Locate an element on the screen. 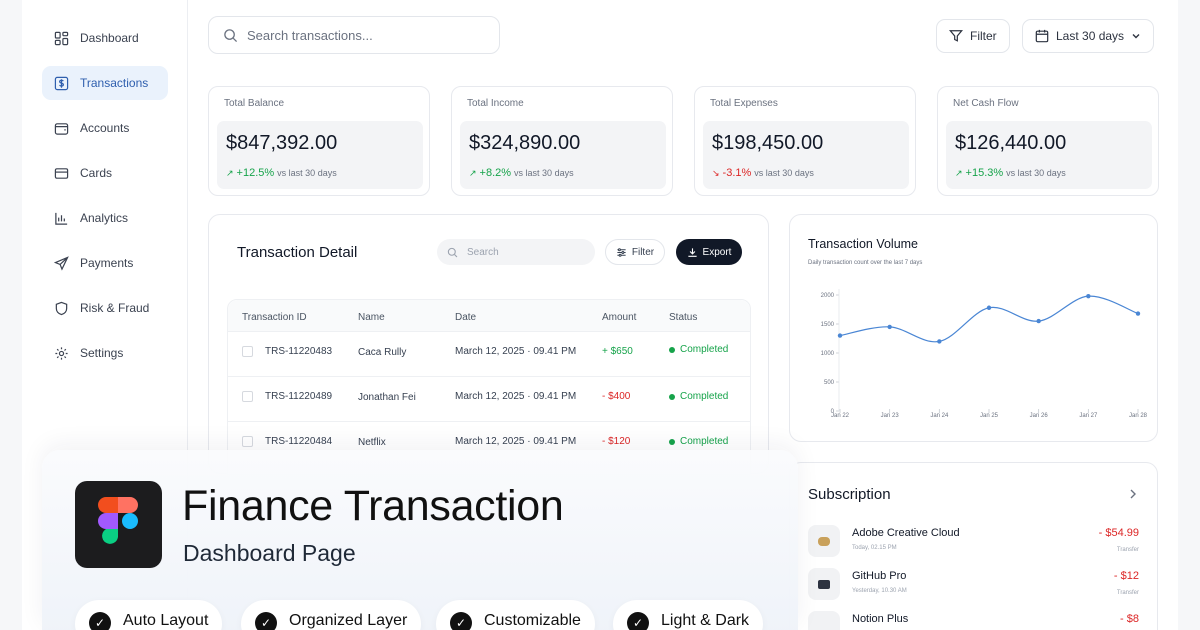  subscription-amount: - $54.99 is located at coordinates (1118, 533).